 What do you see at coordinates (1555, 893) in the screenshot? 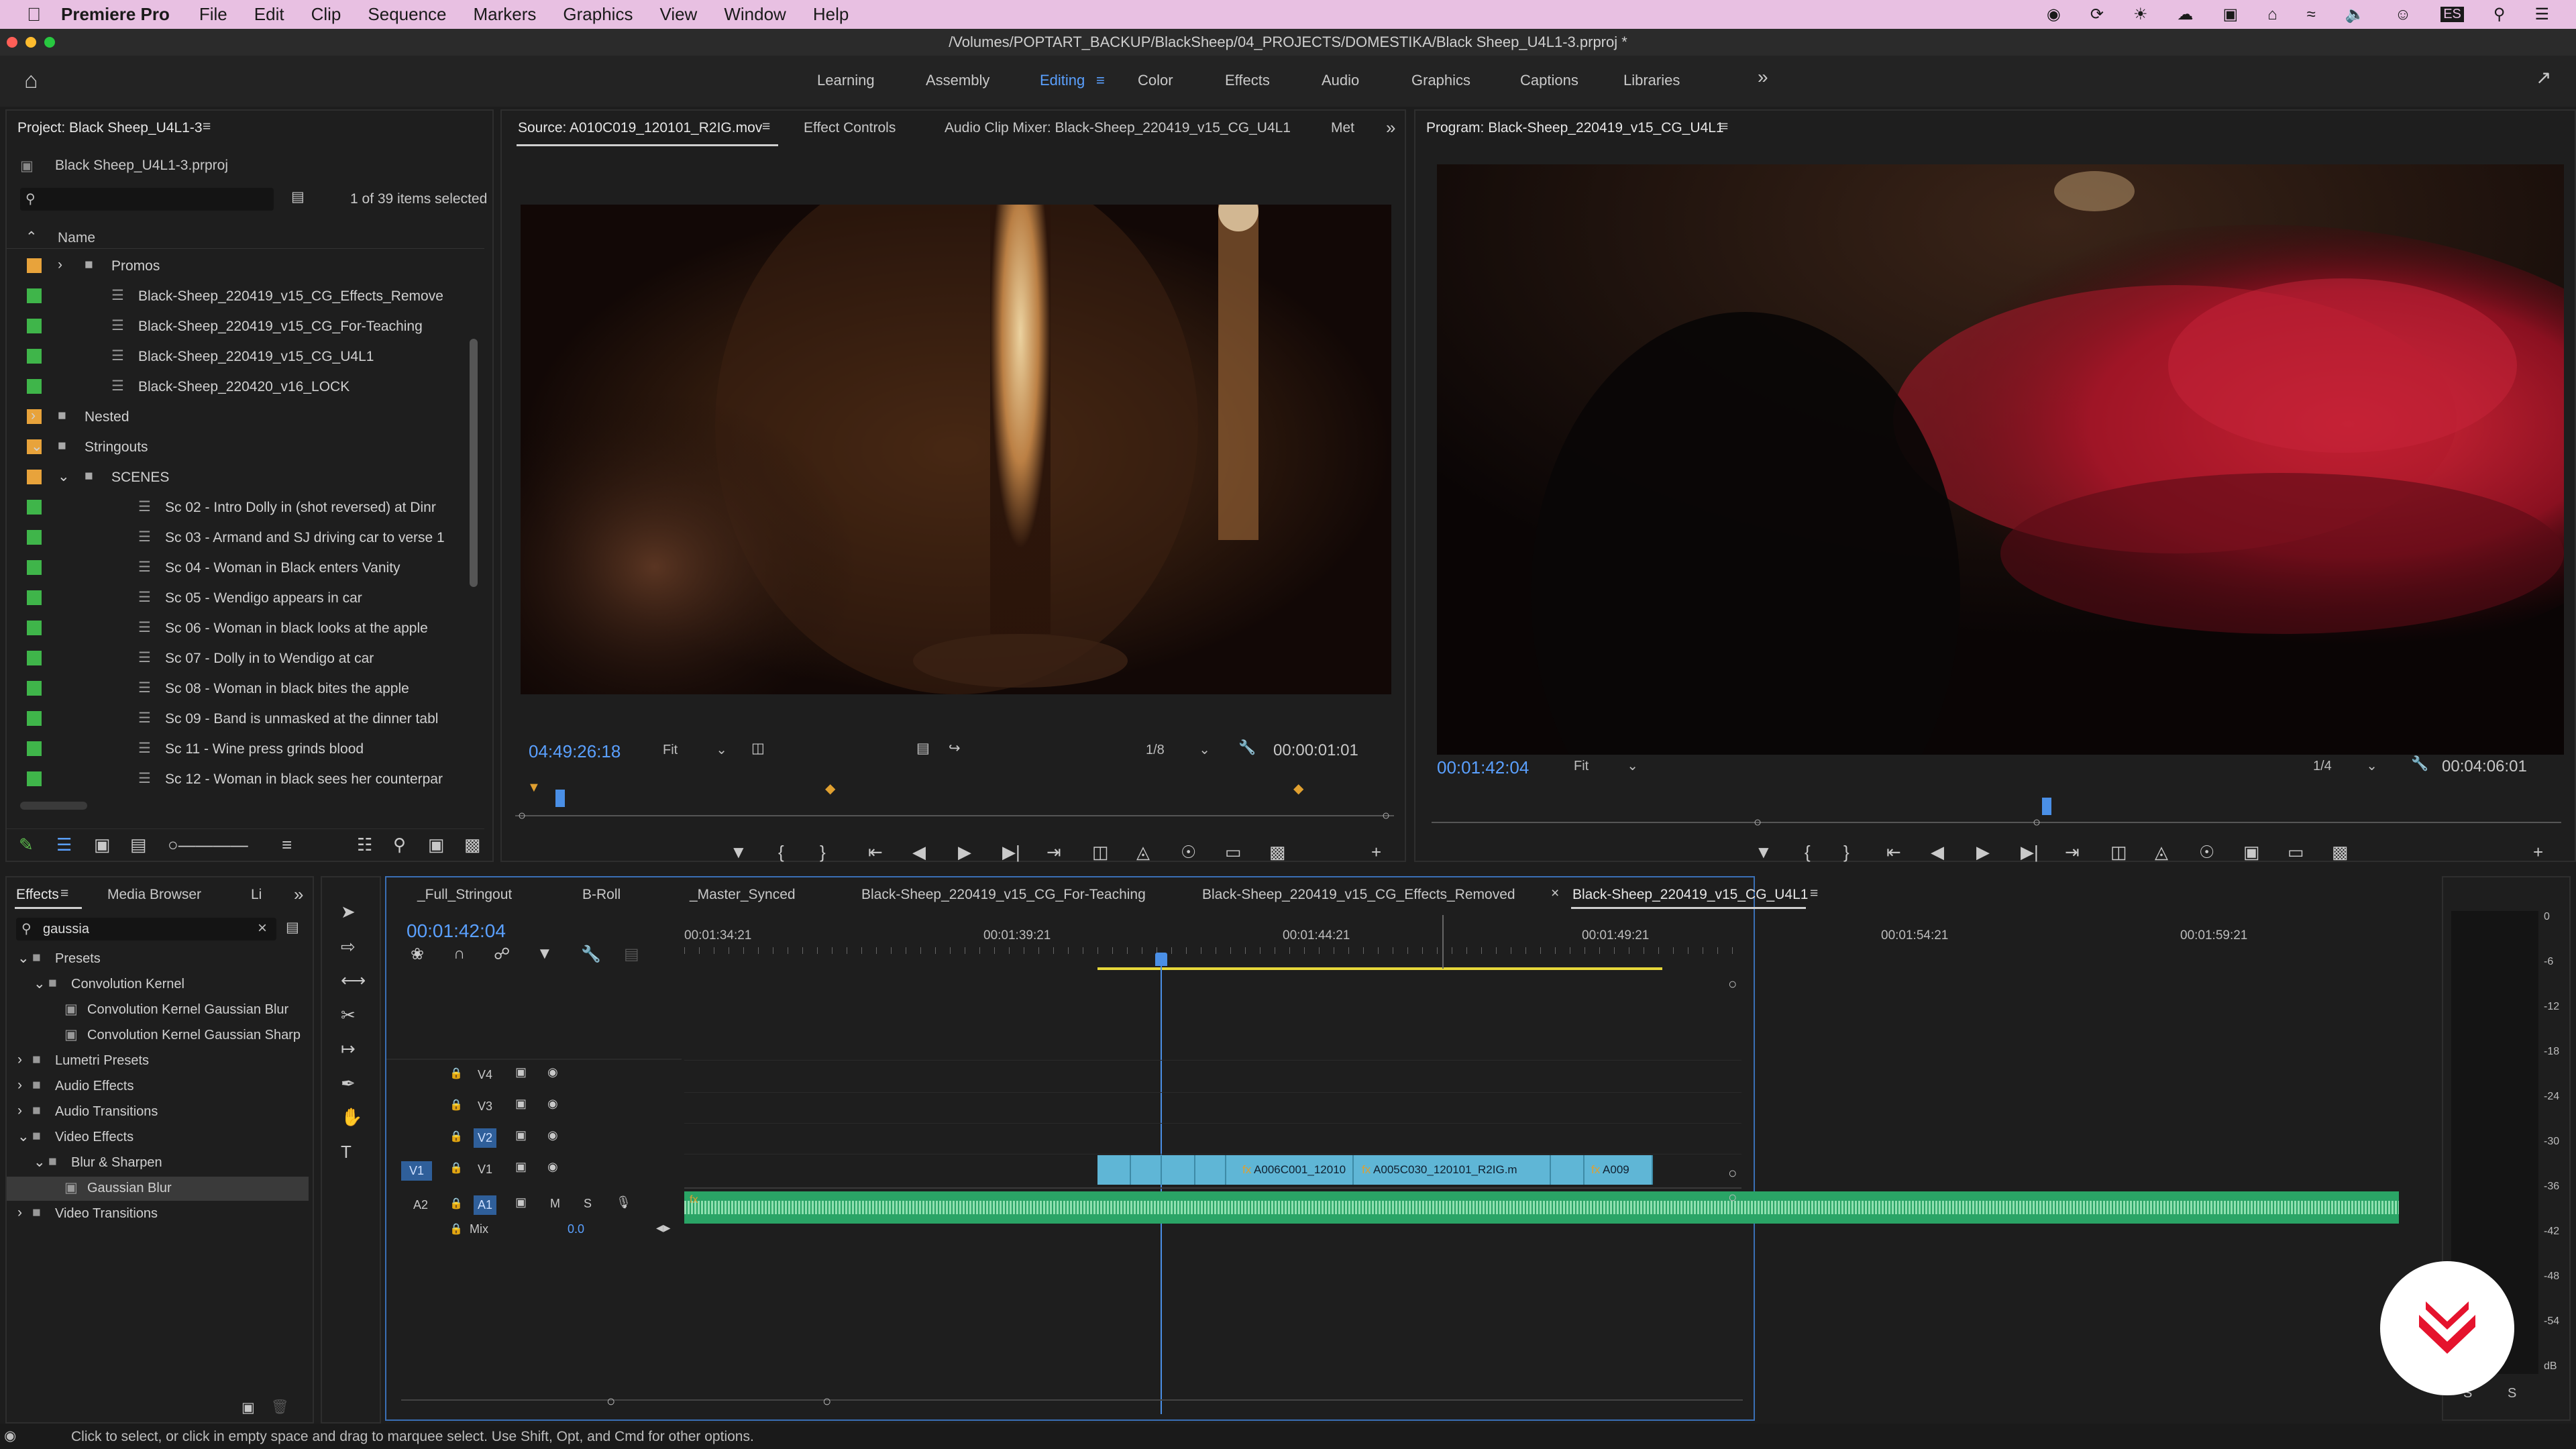
I see `close-tab-icon: ×` at bounding box center [1555, 893].